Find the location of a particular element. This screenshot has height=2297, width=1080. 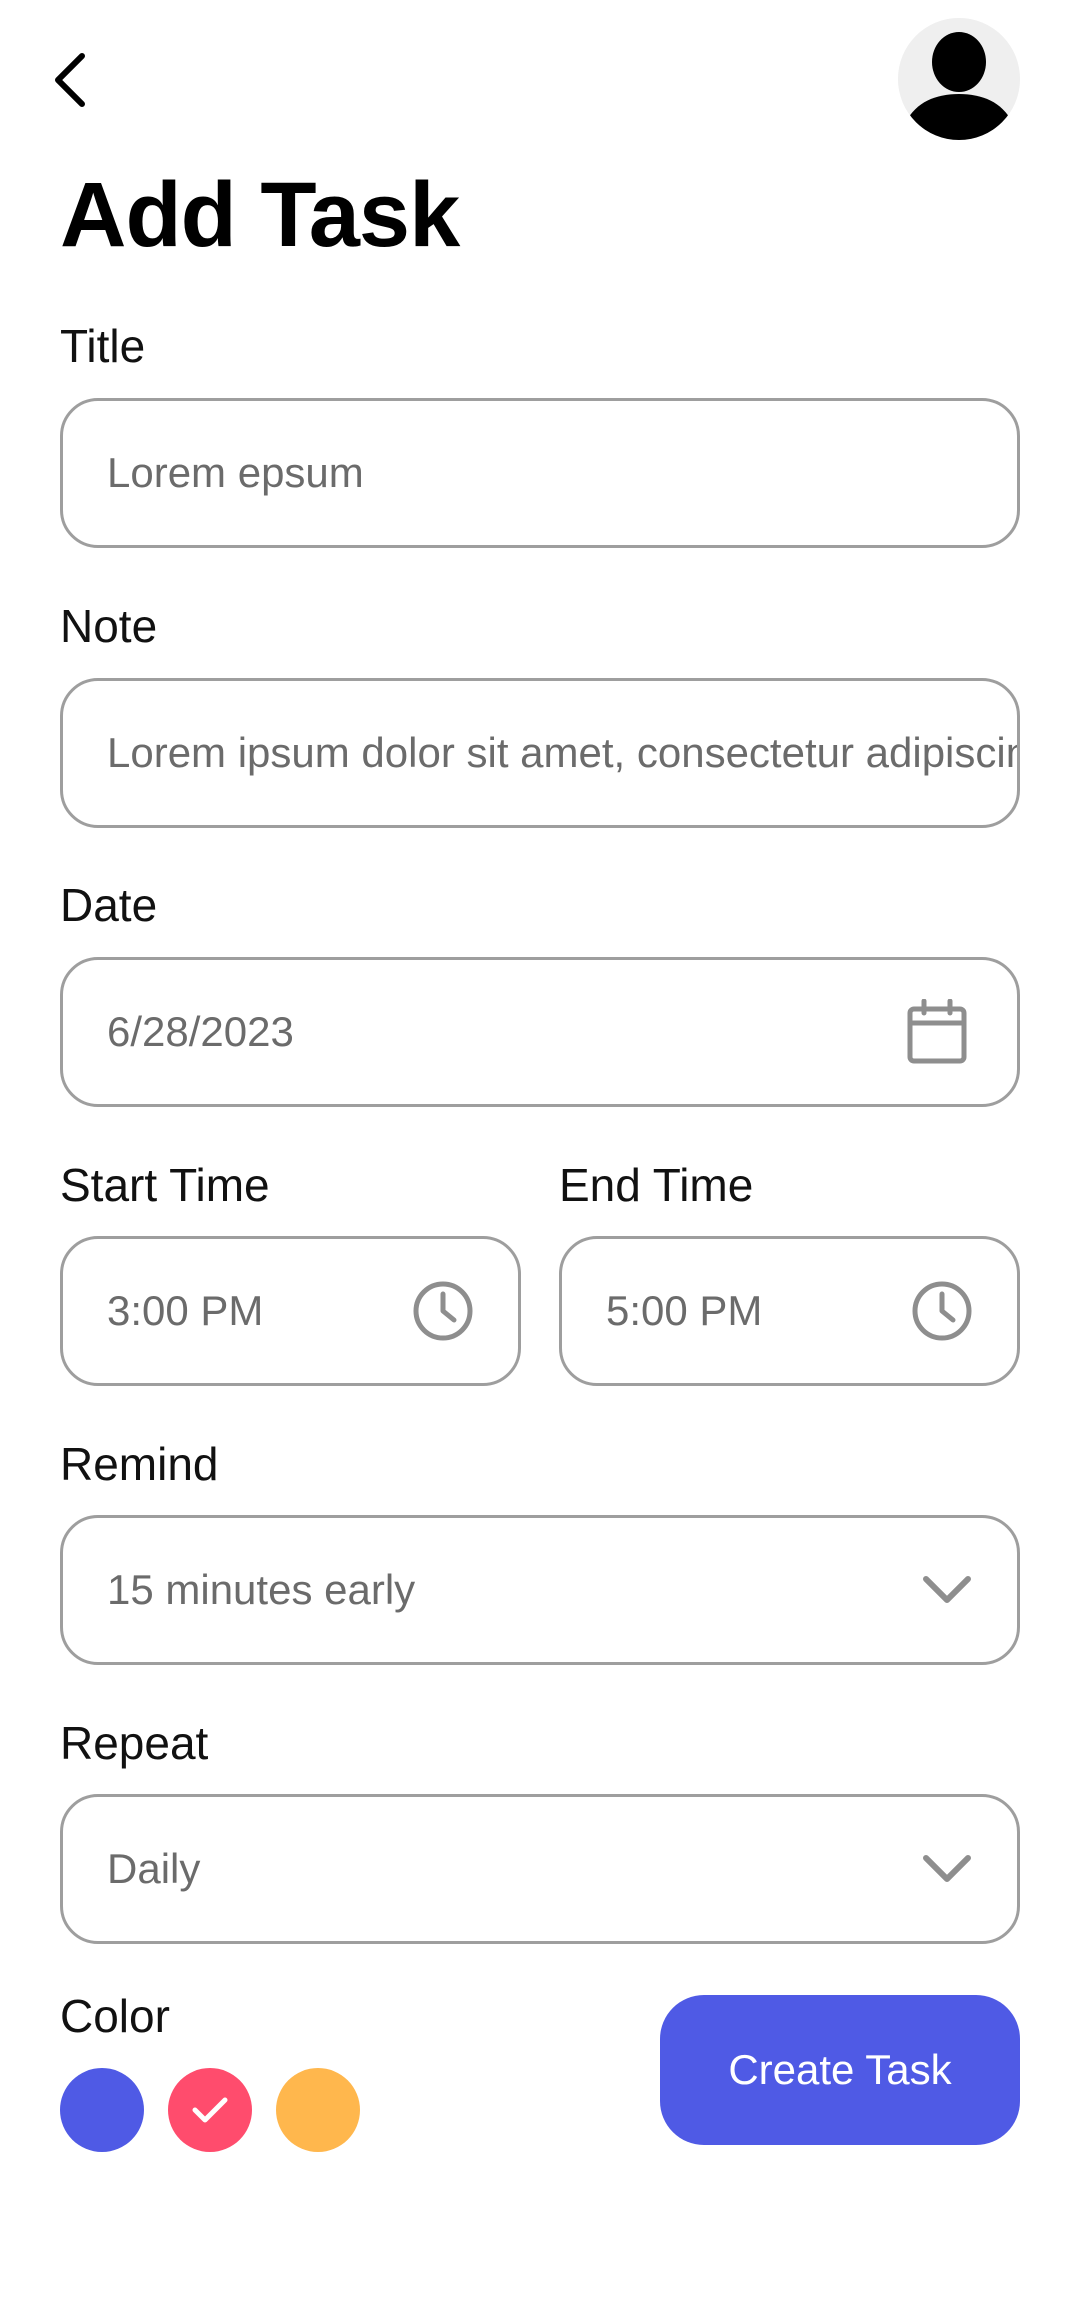

back-button is located at coordinates (70, 80).